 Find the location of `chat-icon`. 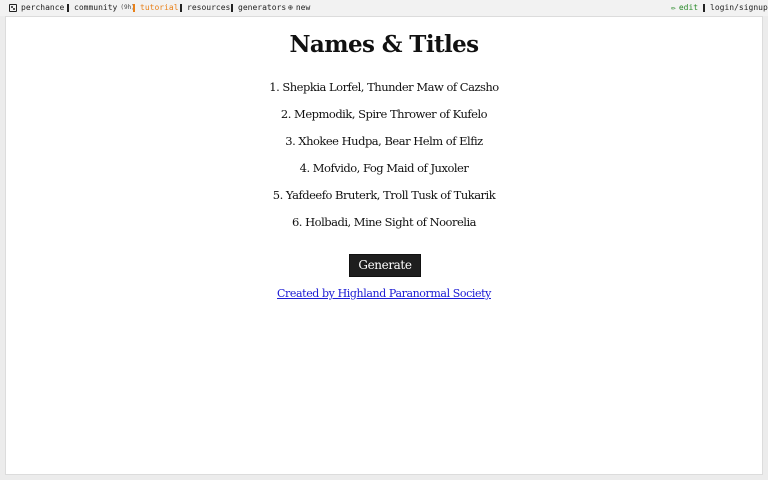

chat-icon is located at coordinates (68, 8).